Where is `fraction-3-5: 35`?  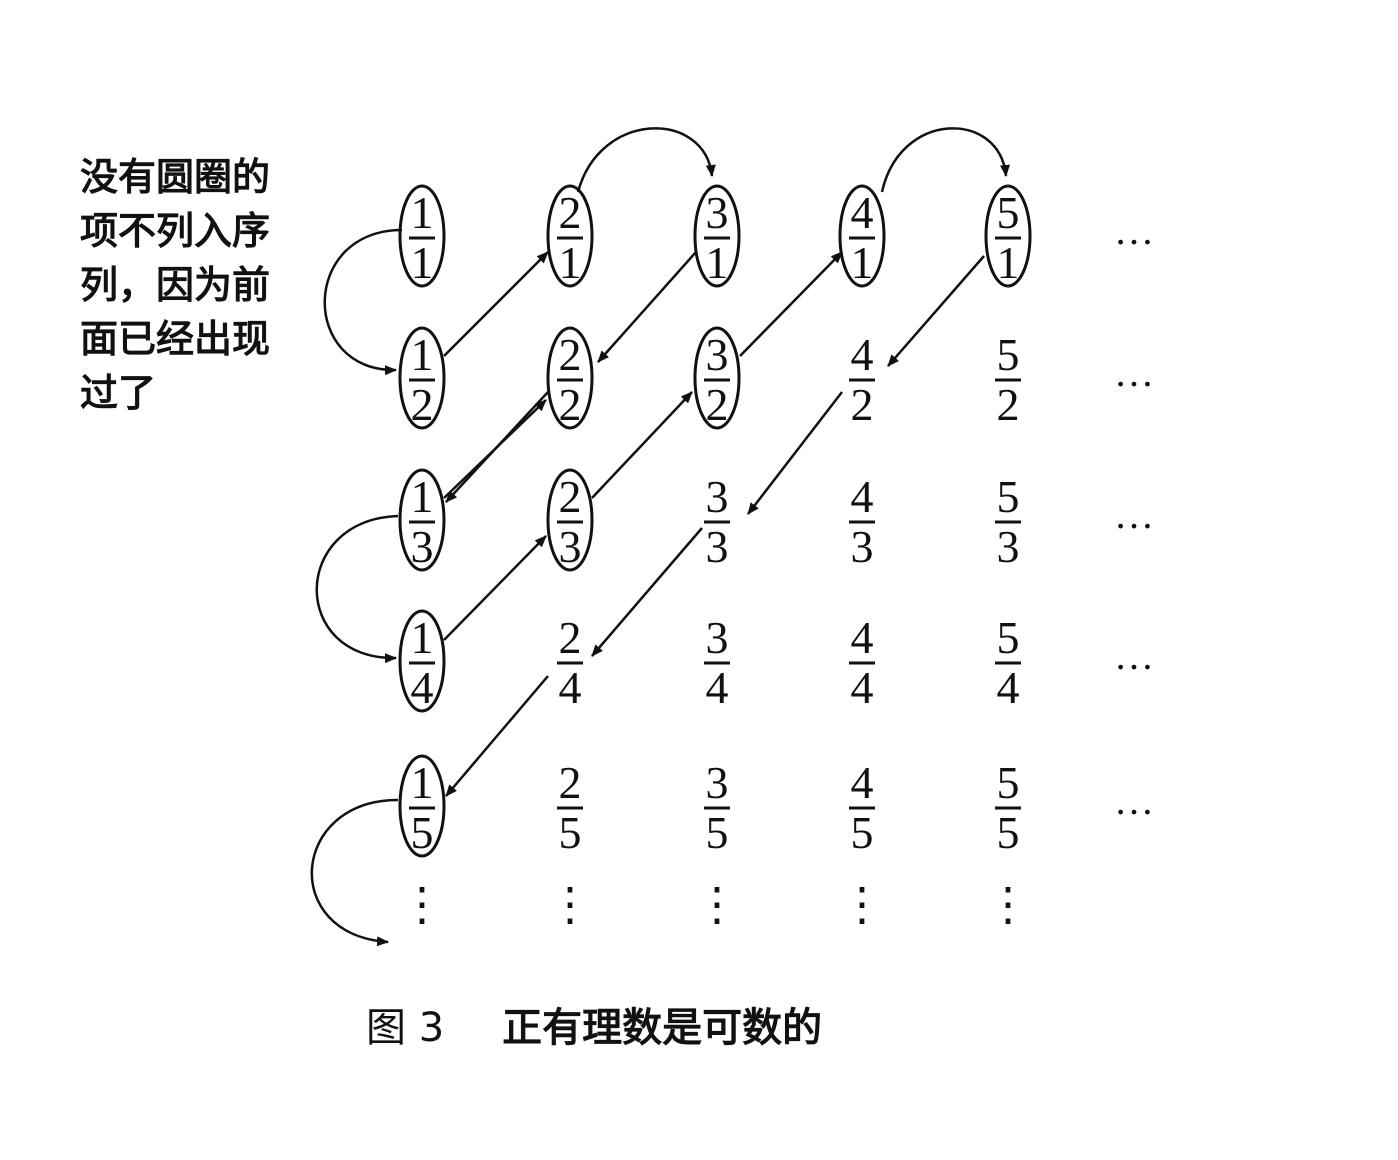
fraction-3-5: 35 is located at coordinates (717, 807).